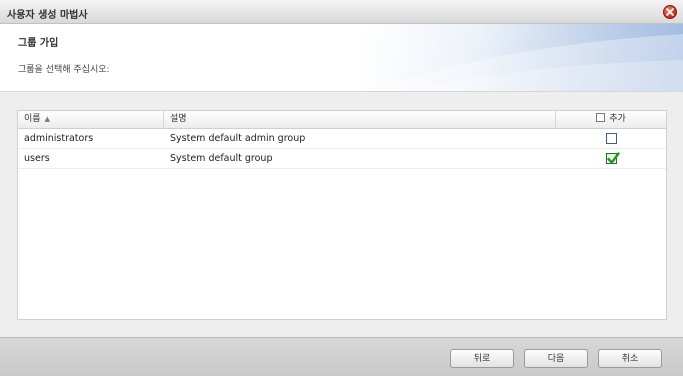 The height and width of the screenshot is (376, 683). What do you see at coordinates (630, 358) in the screenshot?
I see `cancel-button: 취소` at bounding box center [630, 358].